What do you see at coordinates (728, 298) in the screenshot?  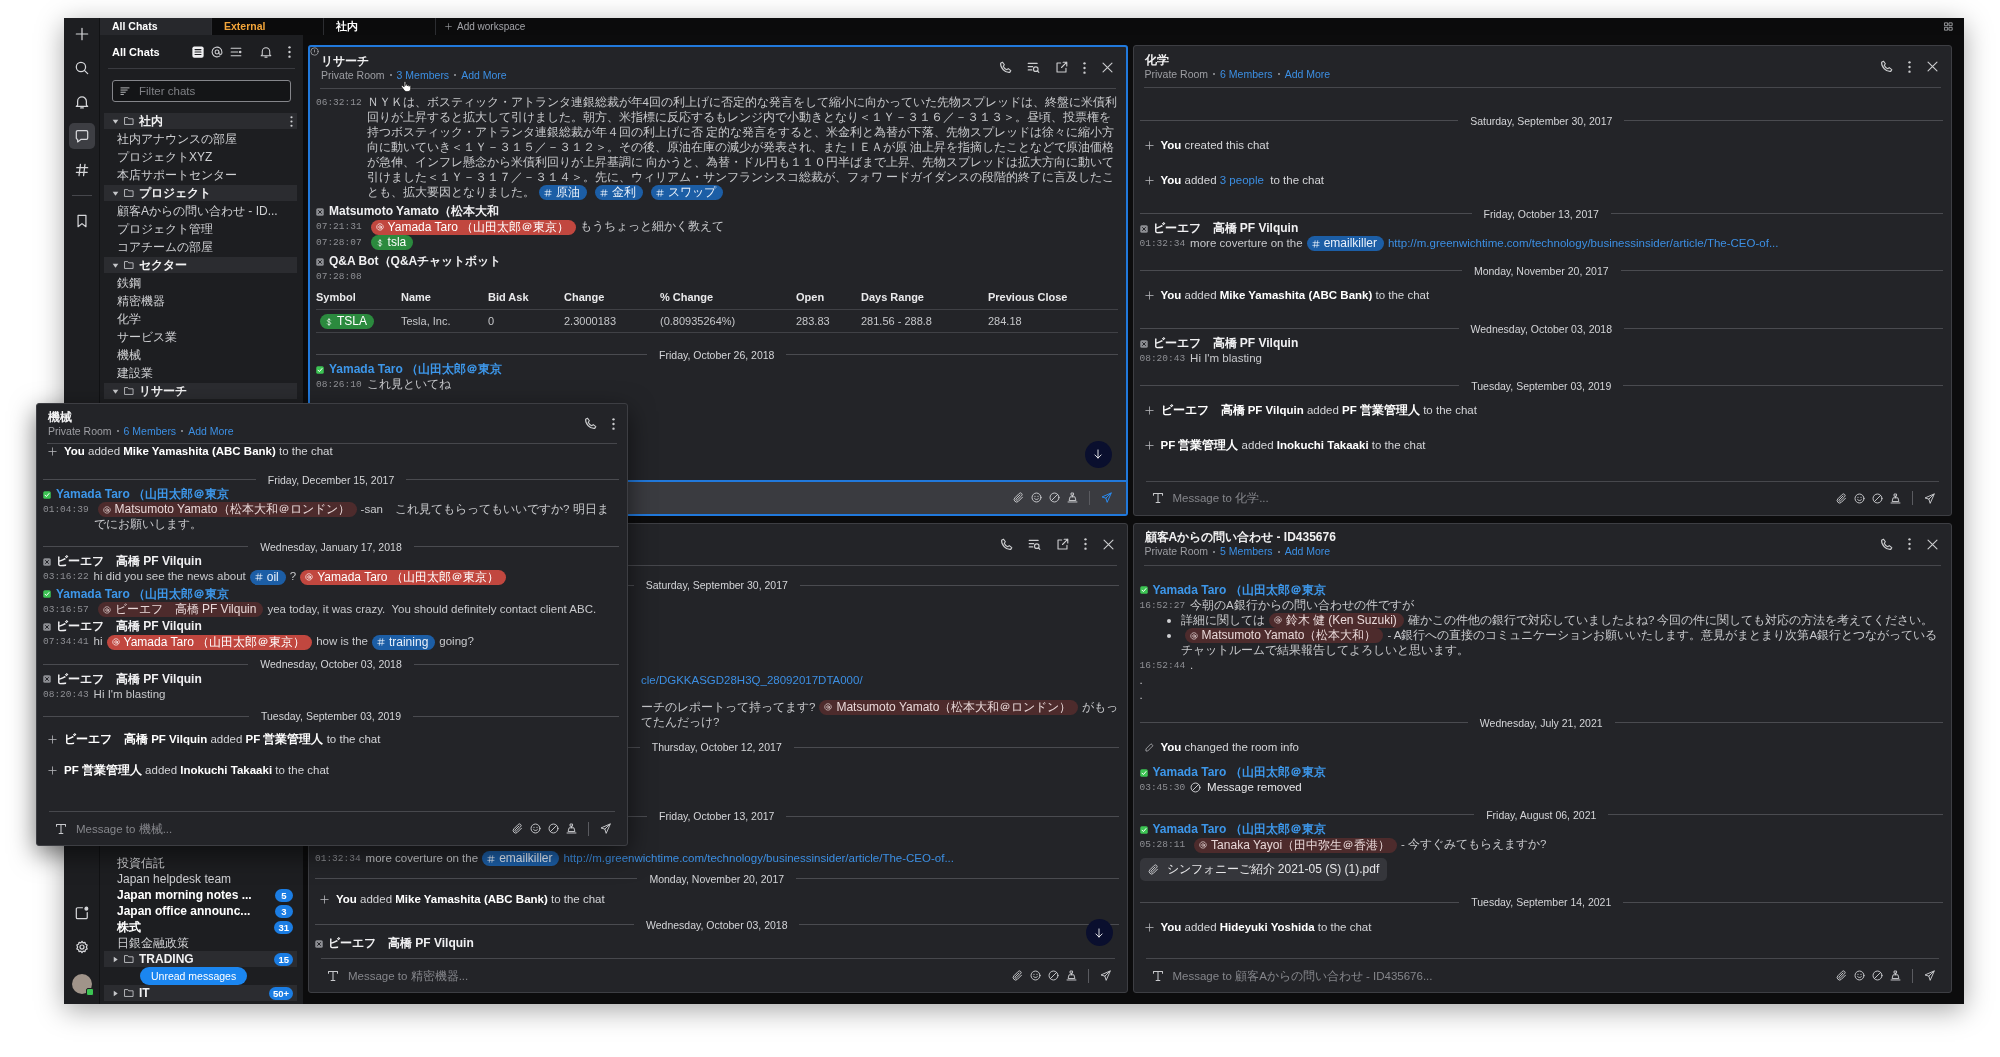 I see `table-header: % Change` at bounding box center [728, 298].